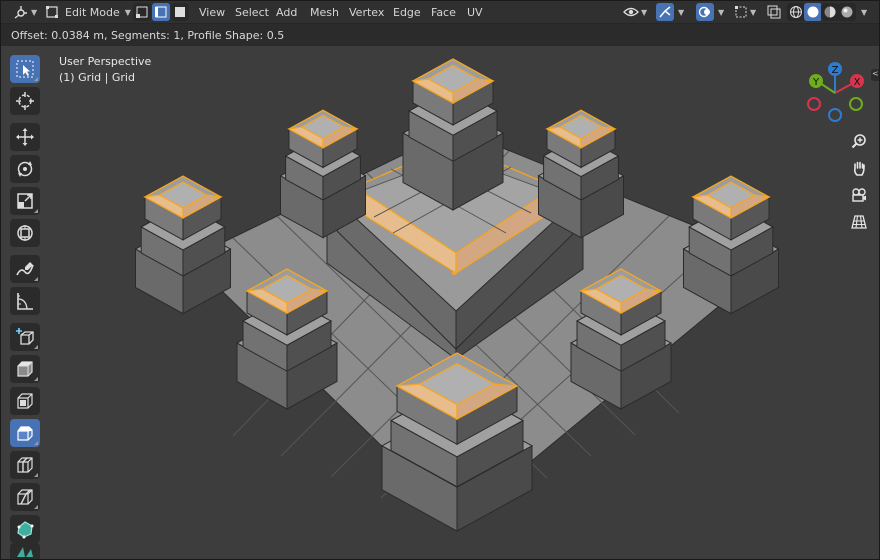  I want to click on camera-view-button, so click(859, 195).